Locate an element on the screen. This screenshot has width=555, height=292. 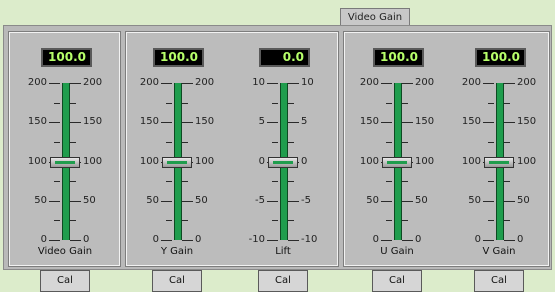
scale-label-right: -5 is located at coordinates (306, 200).